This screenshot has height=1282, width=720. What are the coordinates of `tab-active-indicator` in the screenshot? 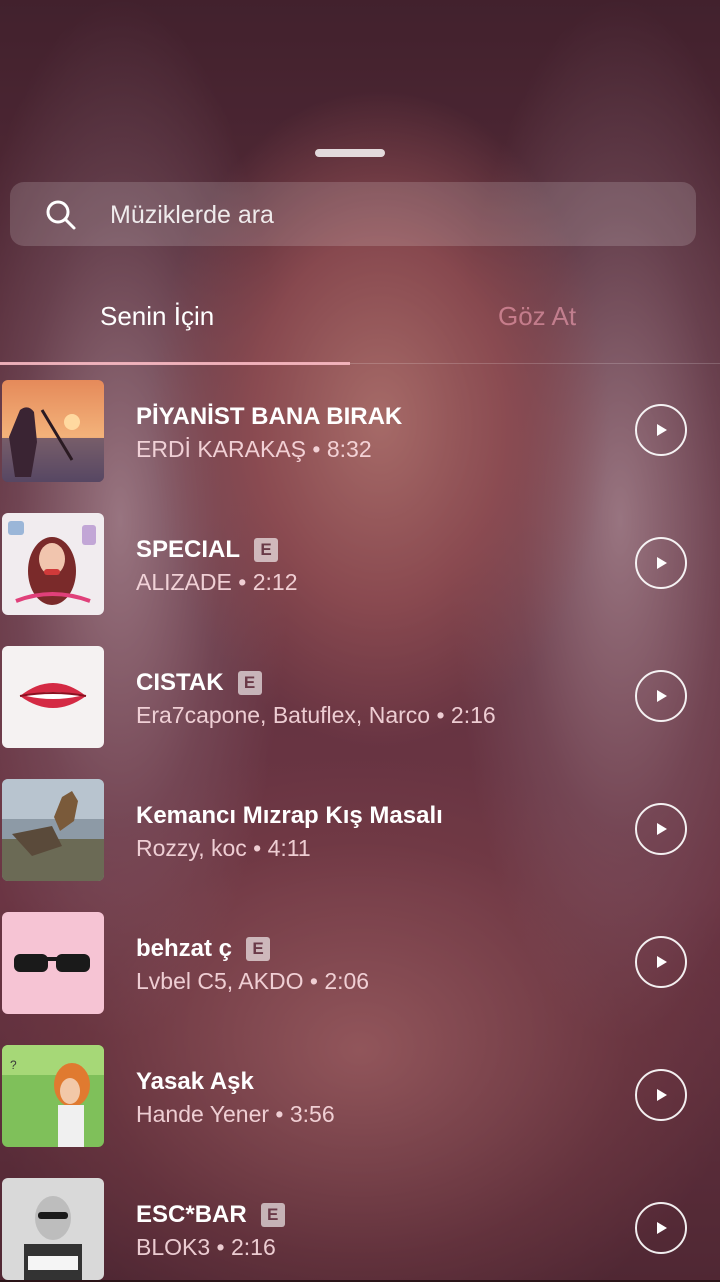 It's located at (175, 363).